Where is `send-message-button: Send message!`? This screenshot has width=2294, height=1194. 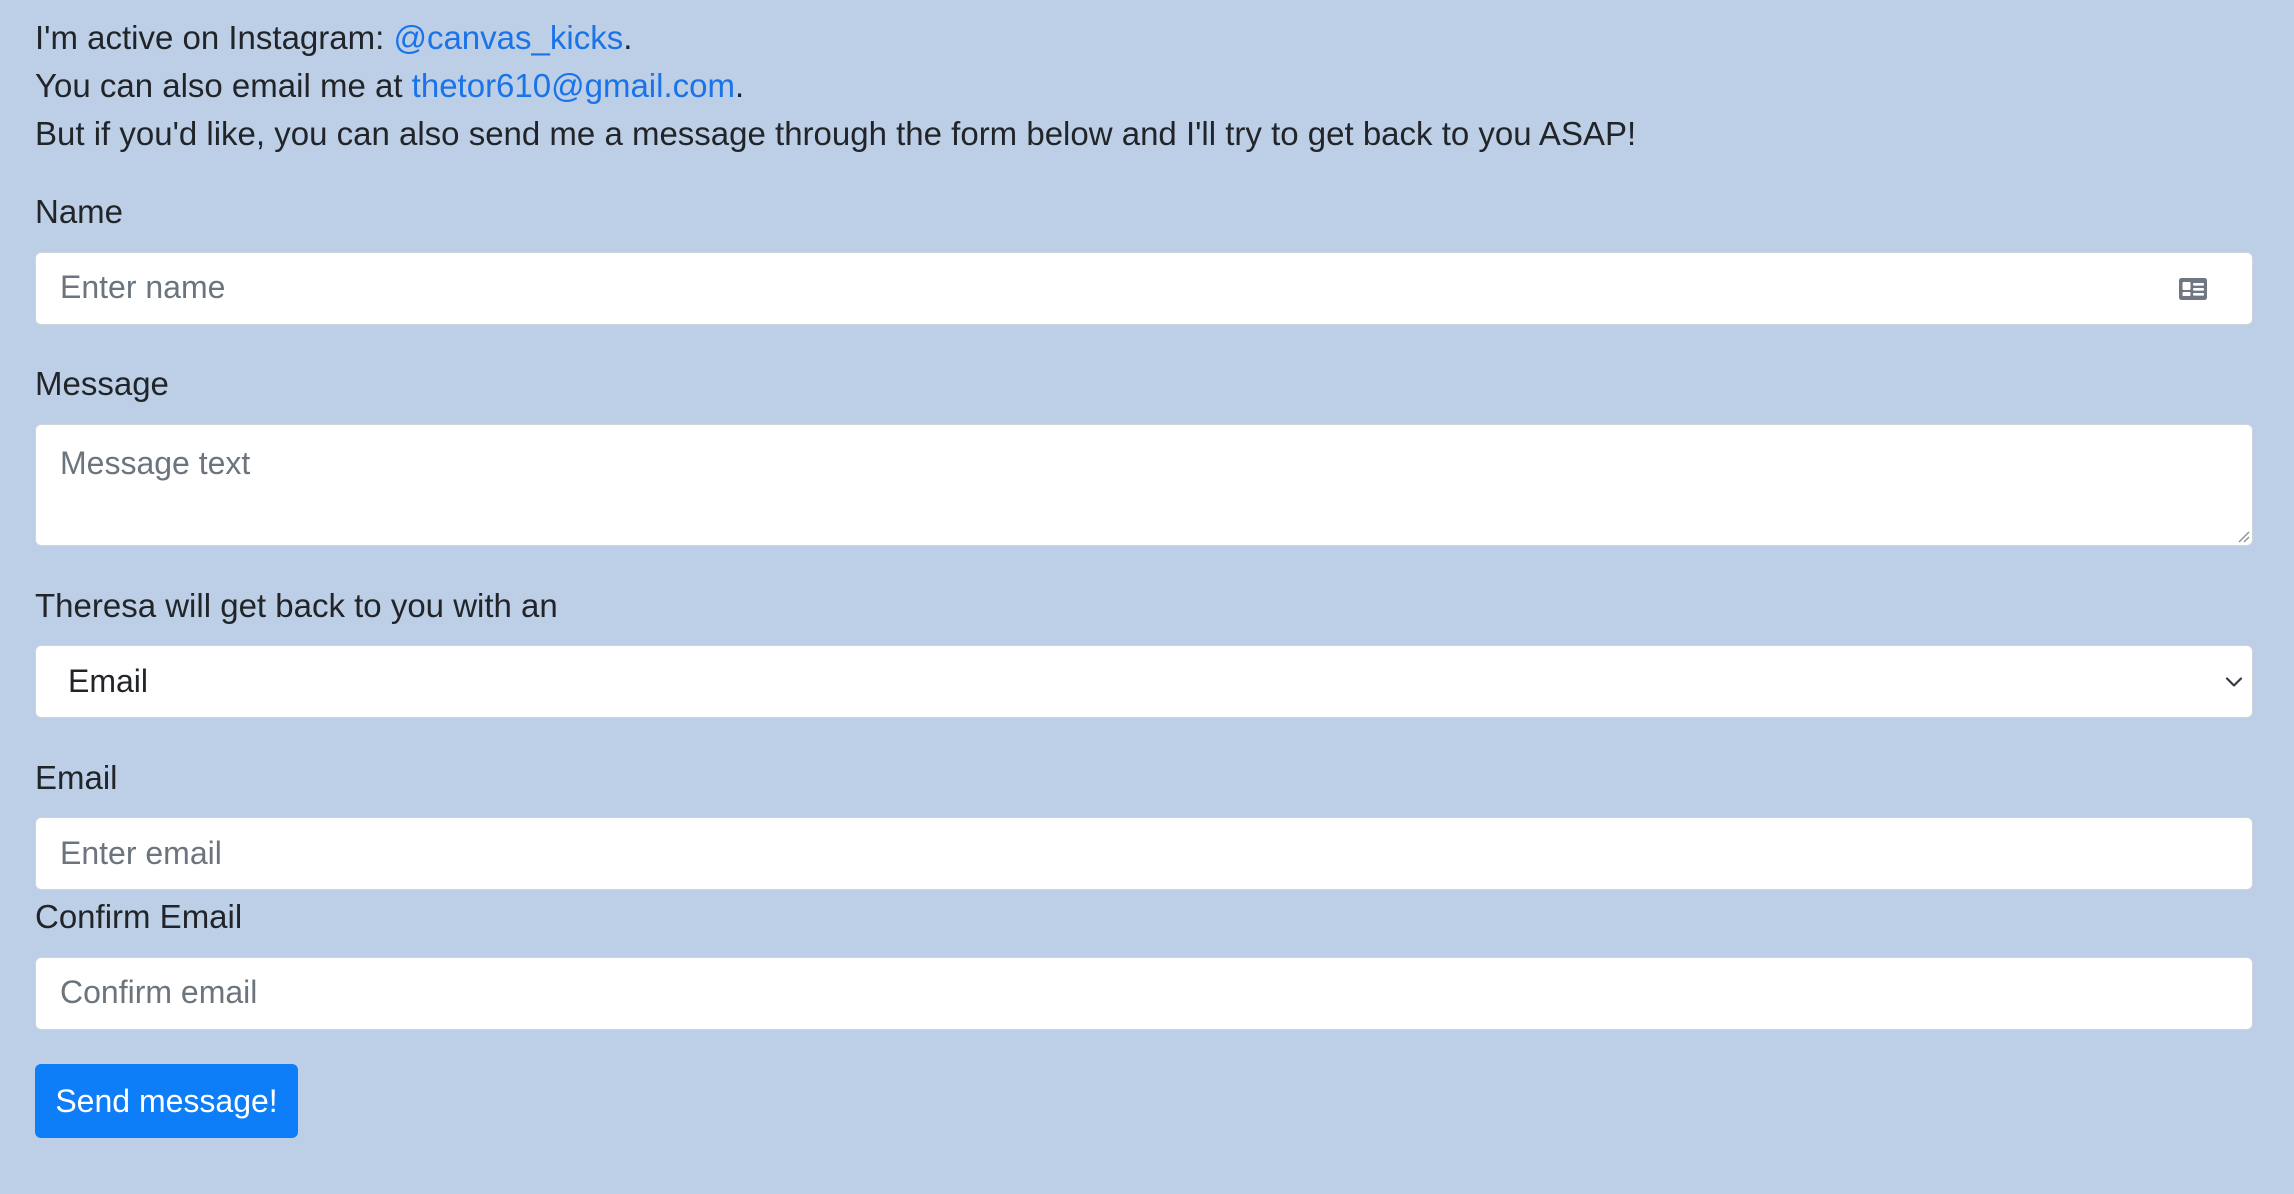 send-message-button: Send message! is located at coordinates (166, 1101).